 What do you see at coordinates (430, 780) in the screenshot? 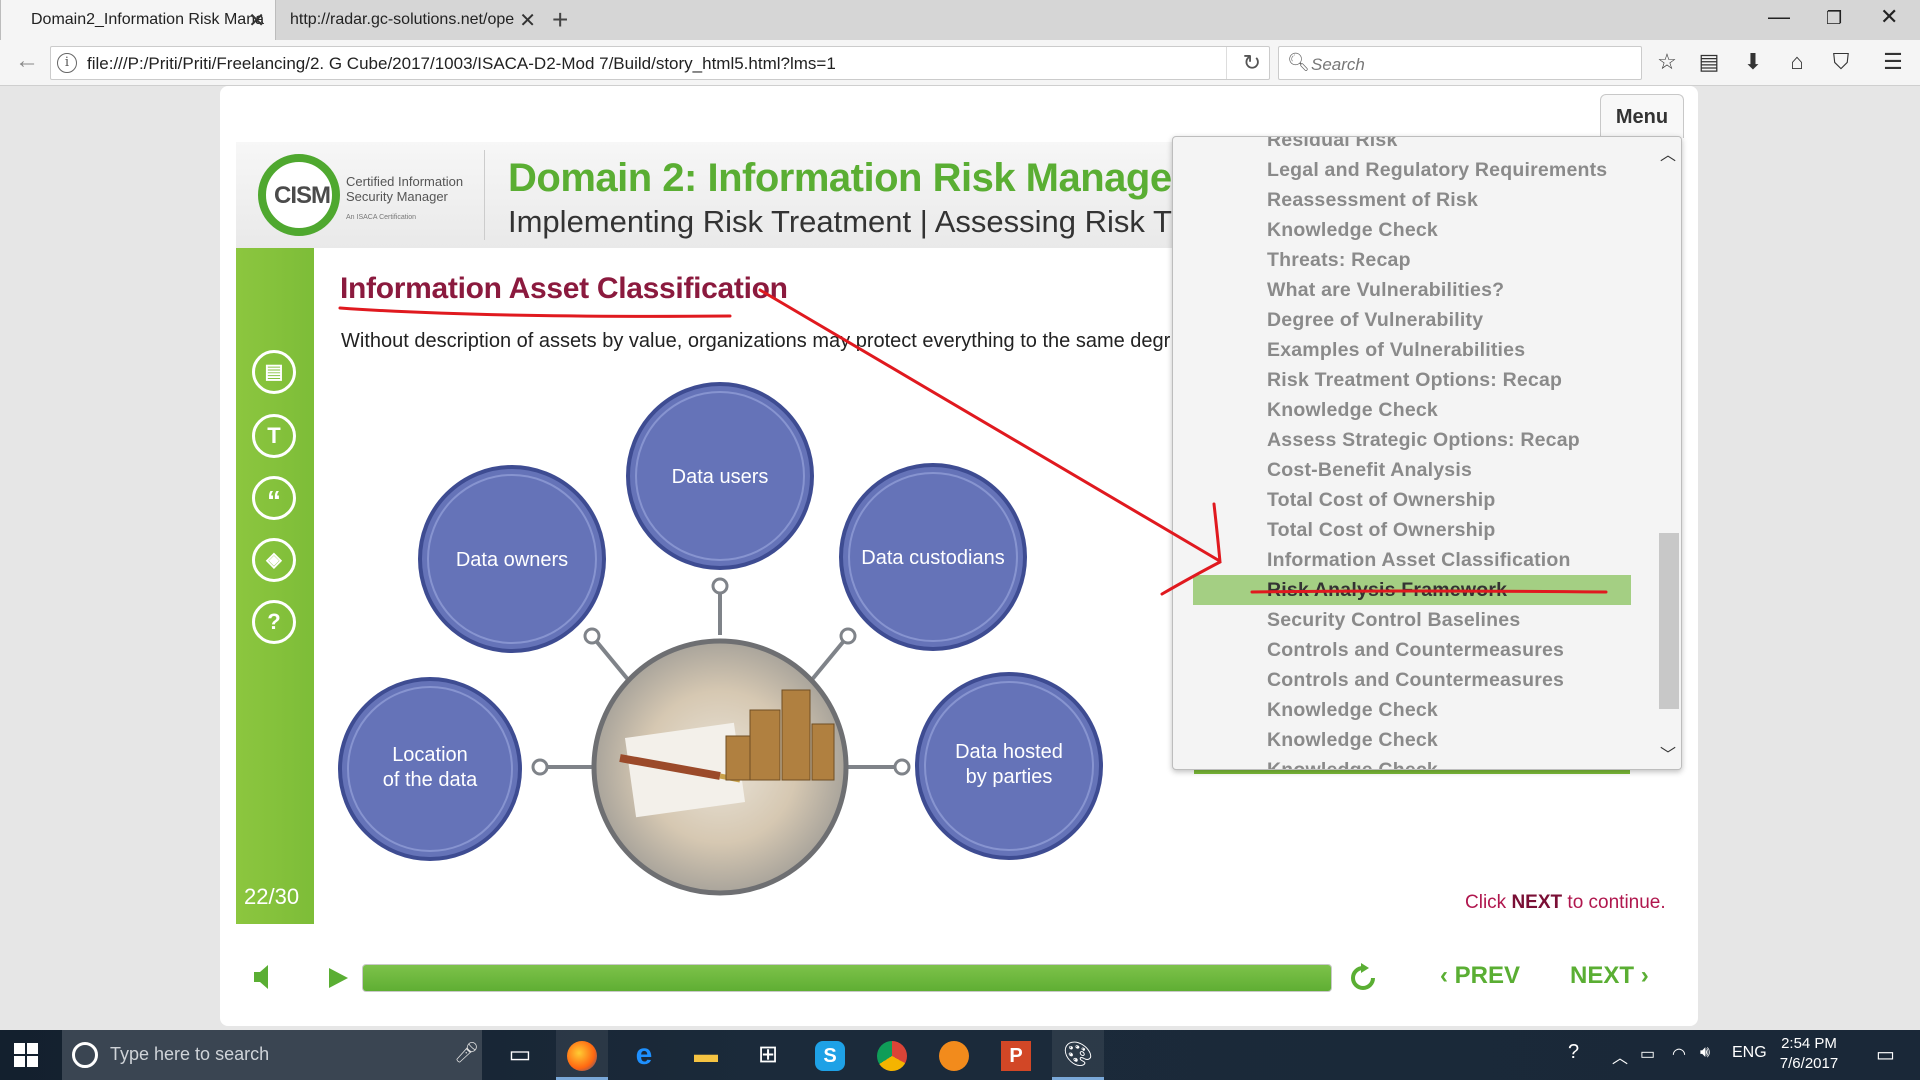
I see `label-location-line2: of the data` at bounding box center [430, 780].